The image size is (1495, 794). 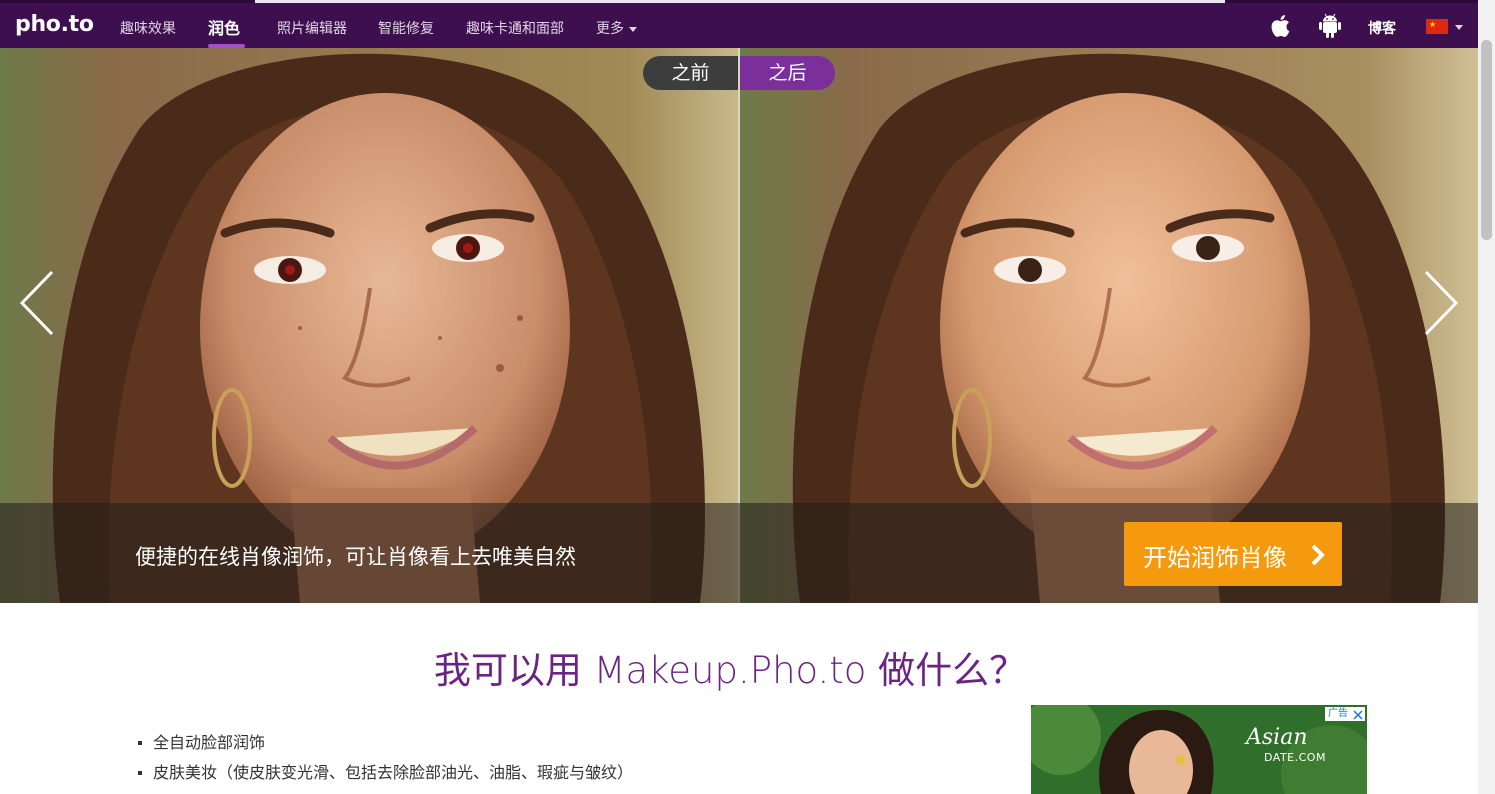 I want to click on before-toggle-button: 之前, so click(x=690, y=73).